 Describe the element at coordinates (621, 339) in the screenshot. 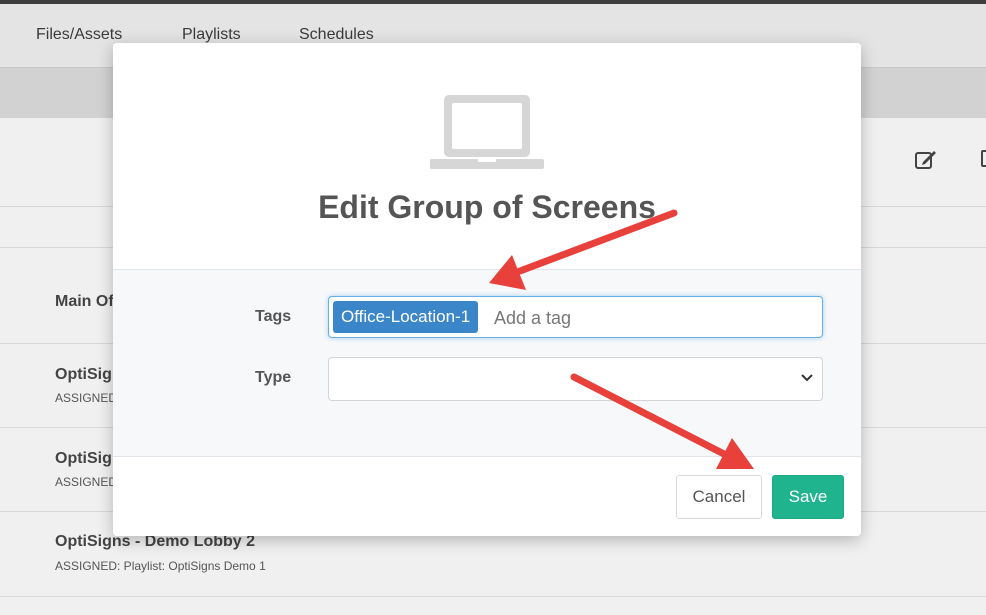

I see `annotation-arrows` at that location.